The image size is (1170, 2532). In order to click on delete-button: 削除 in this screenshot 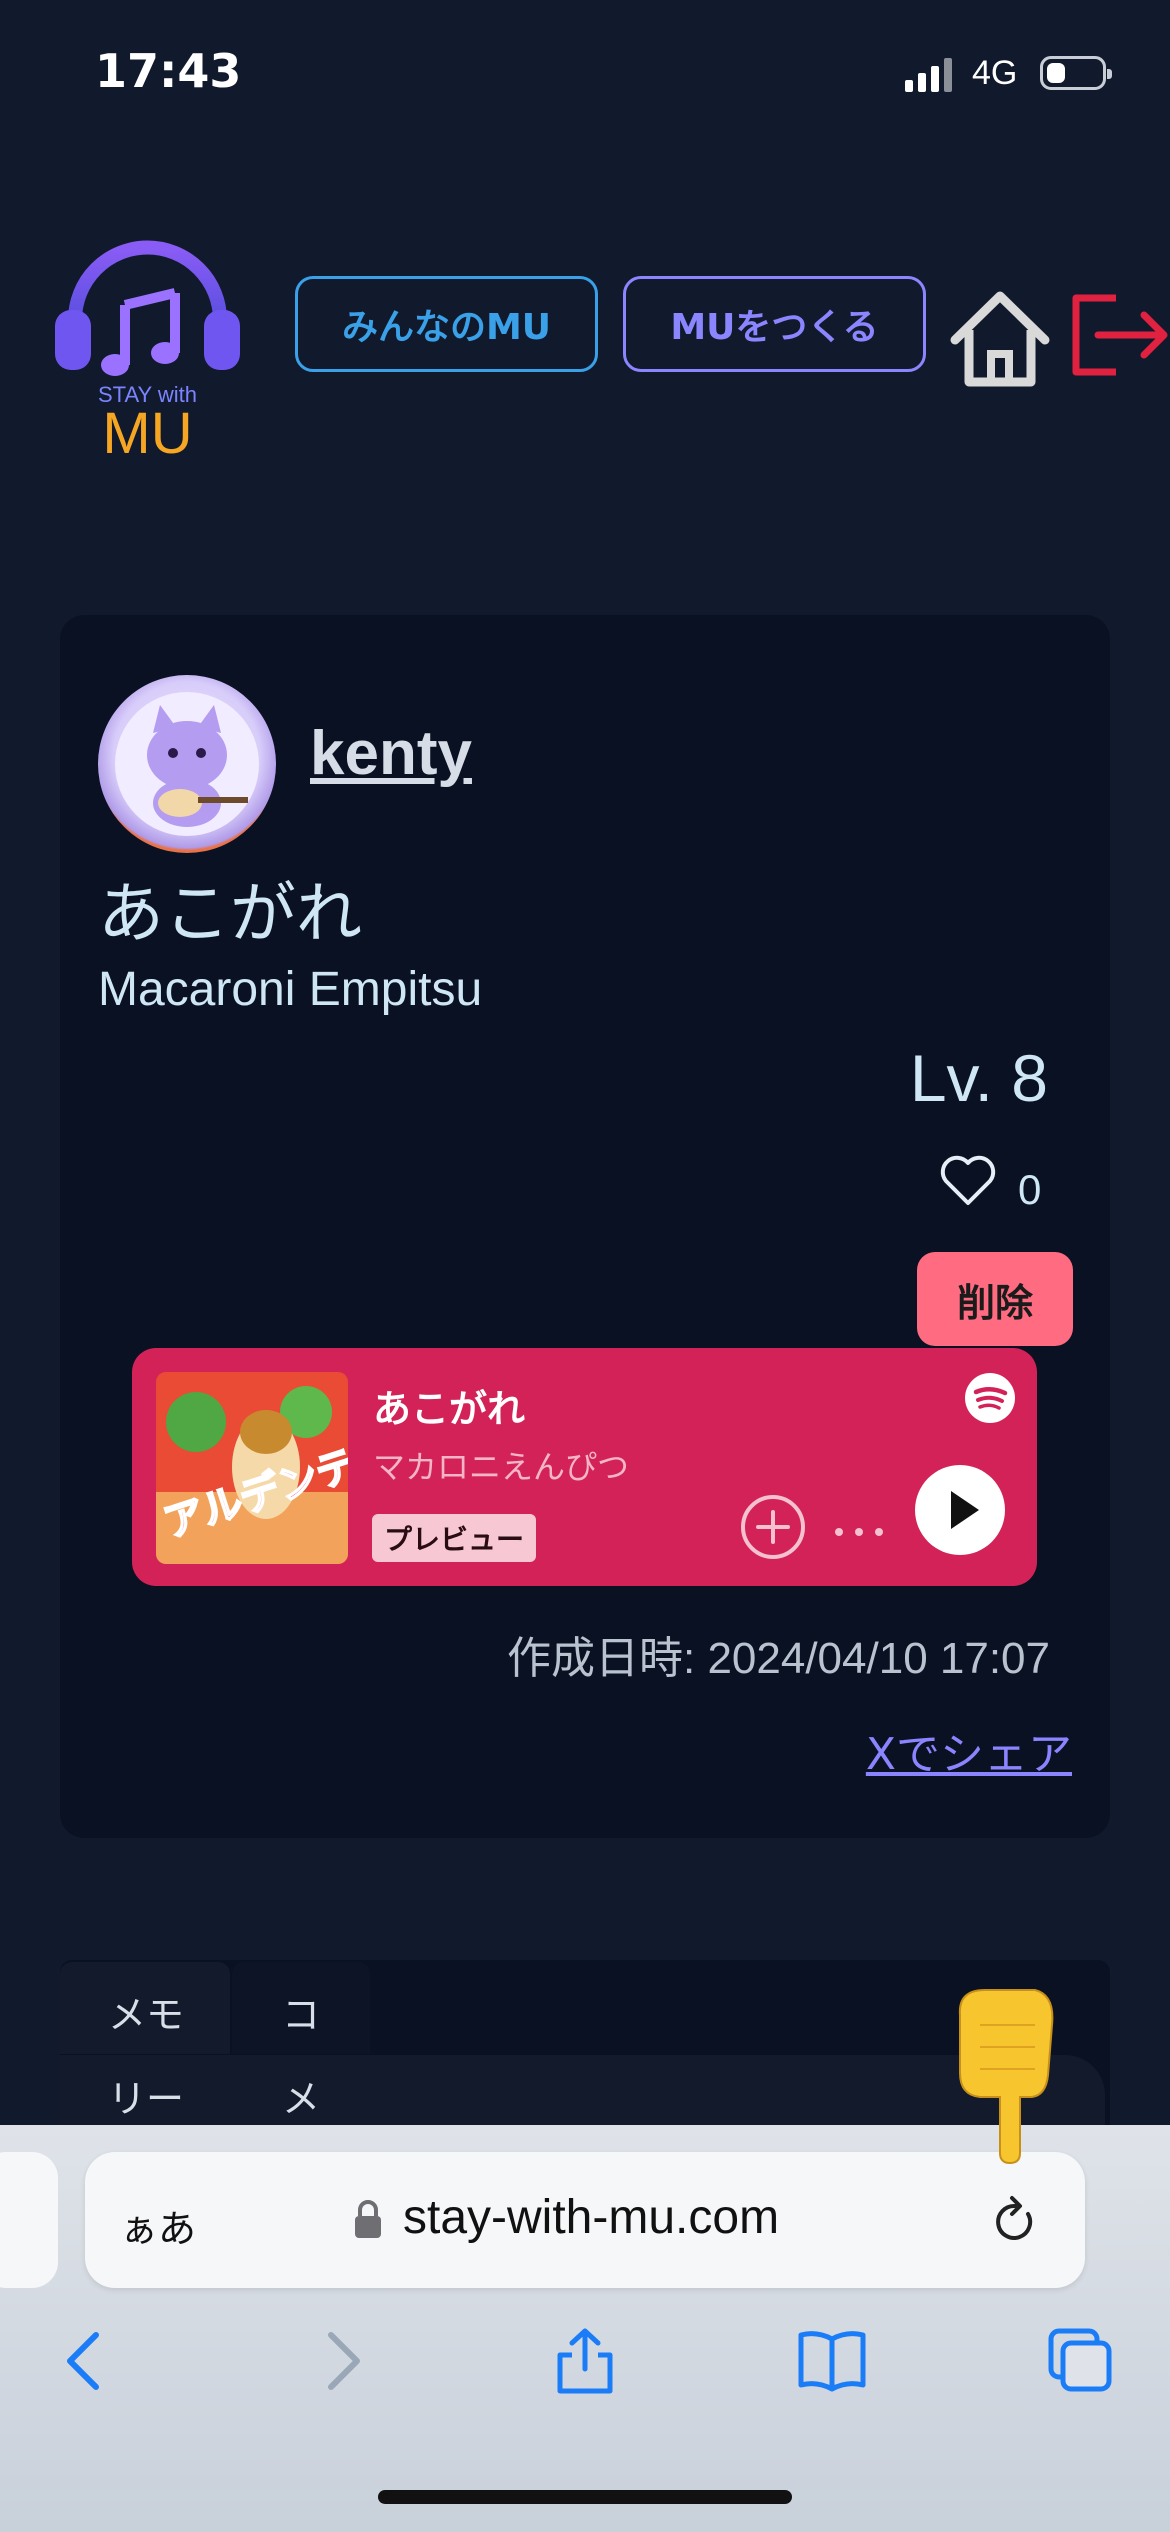, I will do `click(995, 1299)`.